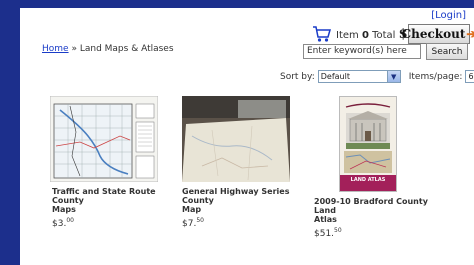  What do you see at coordinates (112, 223) in the screenshot?
I see `product-price: $3.00` at bounding box center [112, 223].